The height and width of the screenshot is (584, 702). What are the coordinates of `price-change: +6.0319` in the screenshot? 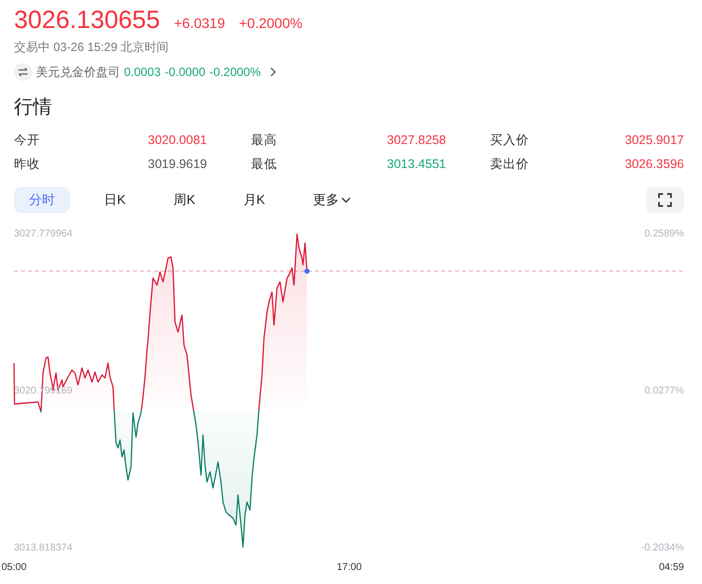 It's located at (199, 23).